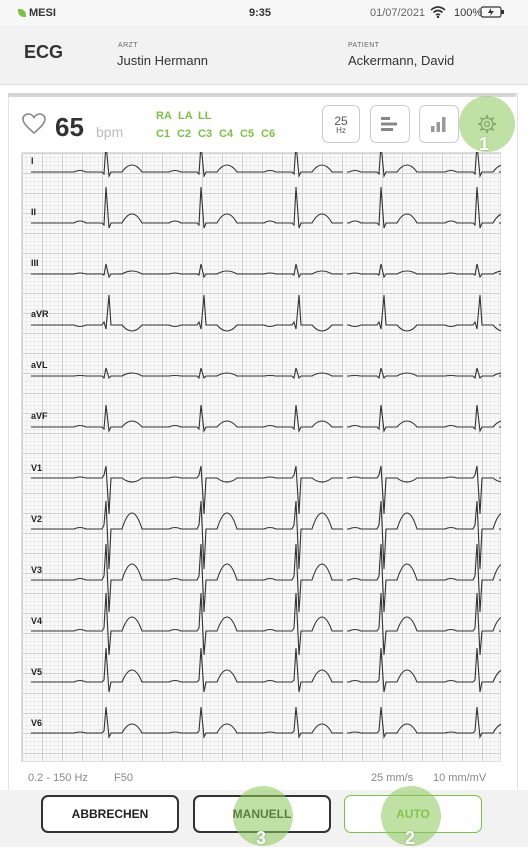  I want to click on status-bar: MESI 9:35 01/07/2021 100%, so click(264, 13).